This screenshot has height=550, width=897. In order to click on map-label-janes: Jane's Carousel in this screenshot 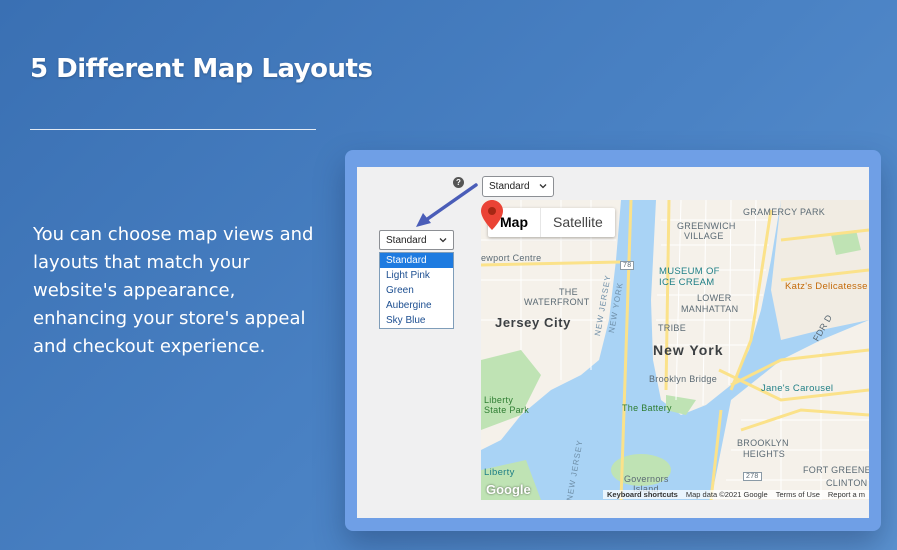, I will do `click(797, 388)`.